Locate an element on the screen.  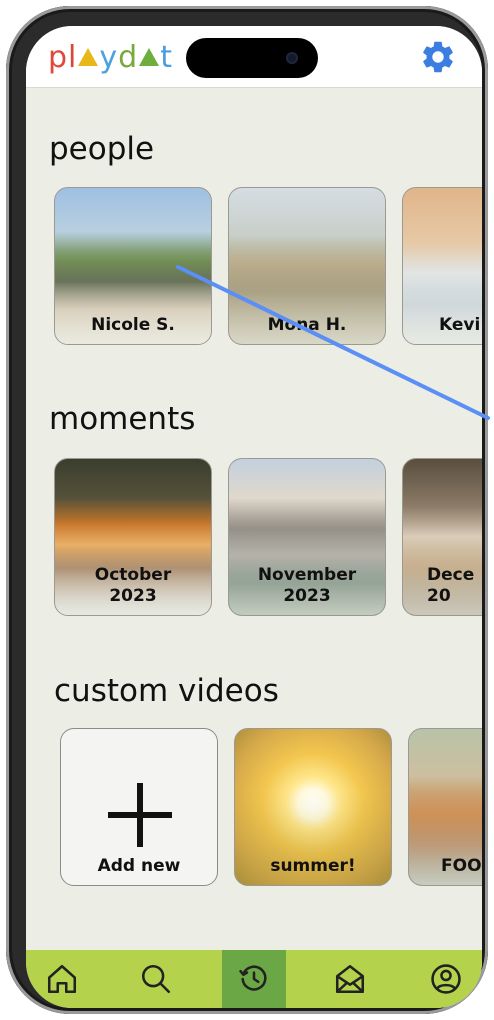
gear-icon is located at coordinates (438, 57).